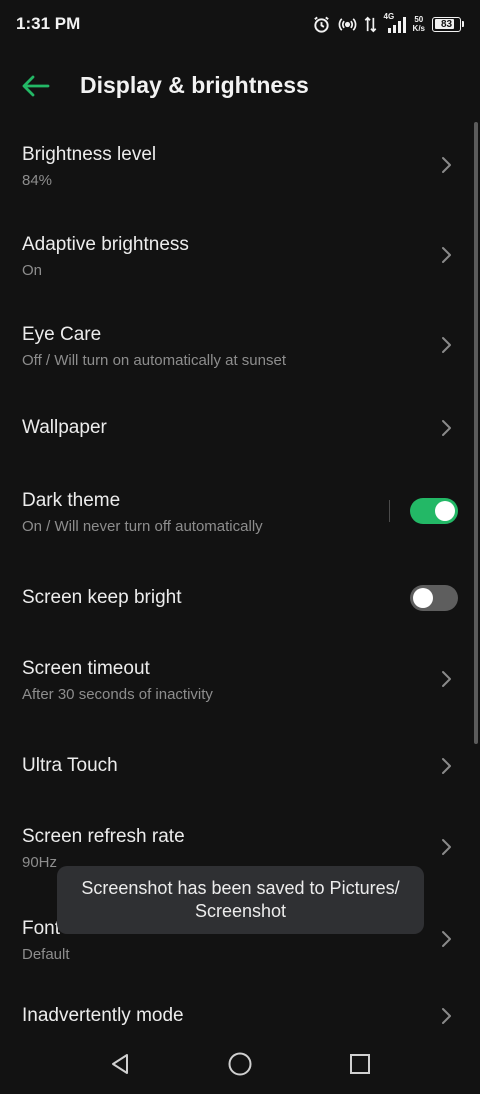 This screenshot has height=1094, width=480. Describe the element at coordinates (389, 511) in the screenshot. I see `row-divider` at that location.